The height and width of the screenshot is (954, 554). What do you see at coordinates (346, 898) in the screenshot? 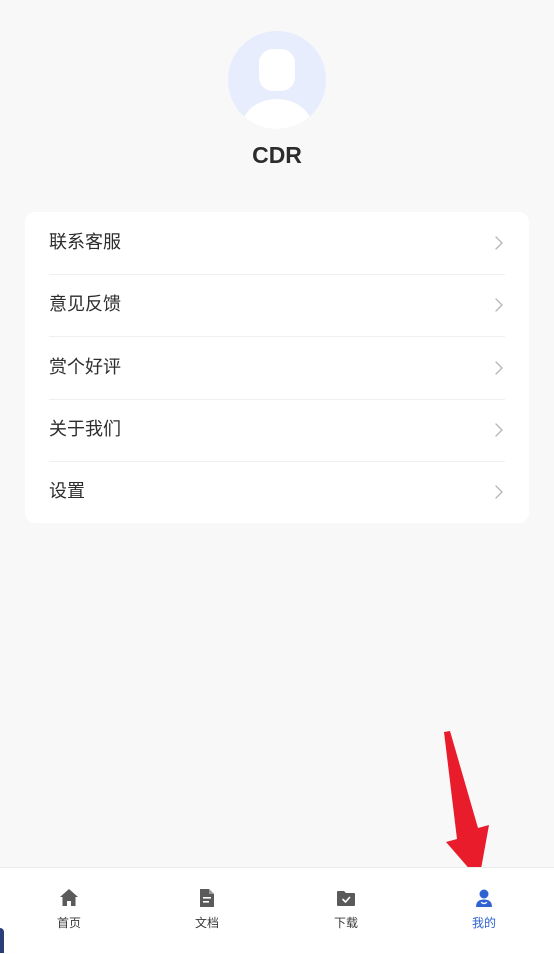
I see `download-folder-icon` at bounding box center [346, 898].